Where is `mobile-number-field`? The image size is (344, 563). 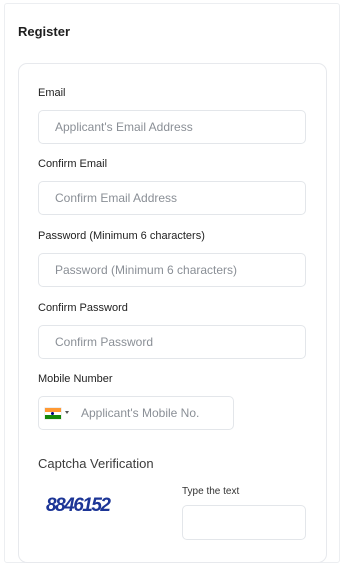
mobile-number-field is located at coordinates (137, 413).